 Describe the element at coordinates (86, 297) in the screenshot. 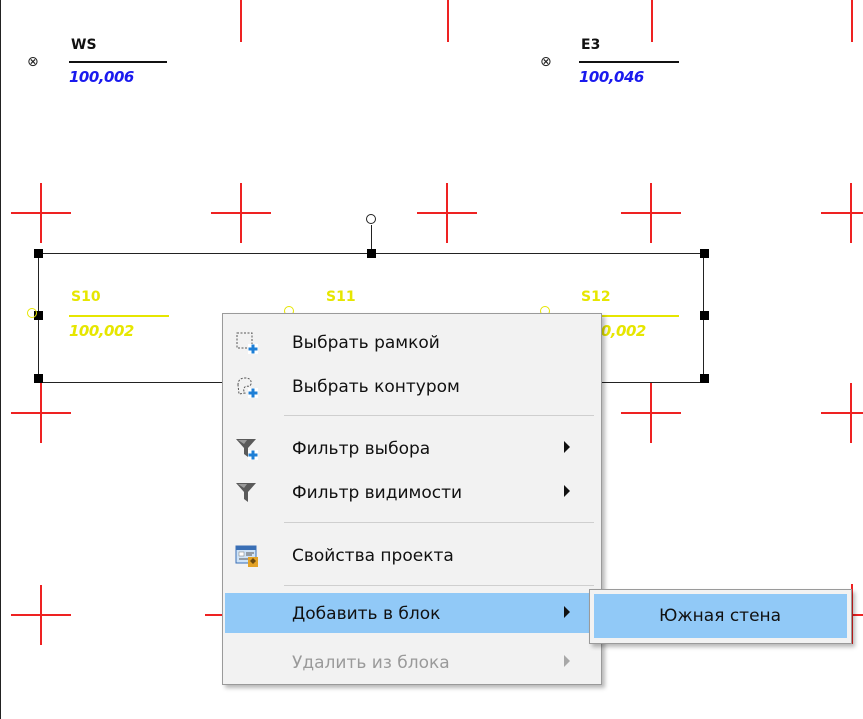

I see `point-name-s10: S10` at that location.